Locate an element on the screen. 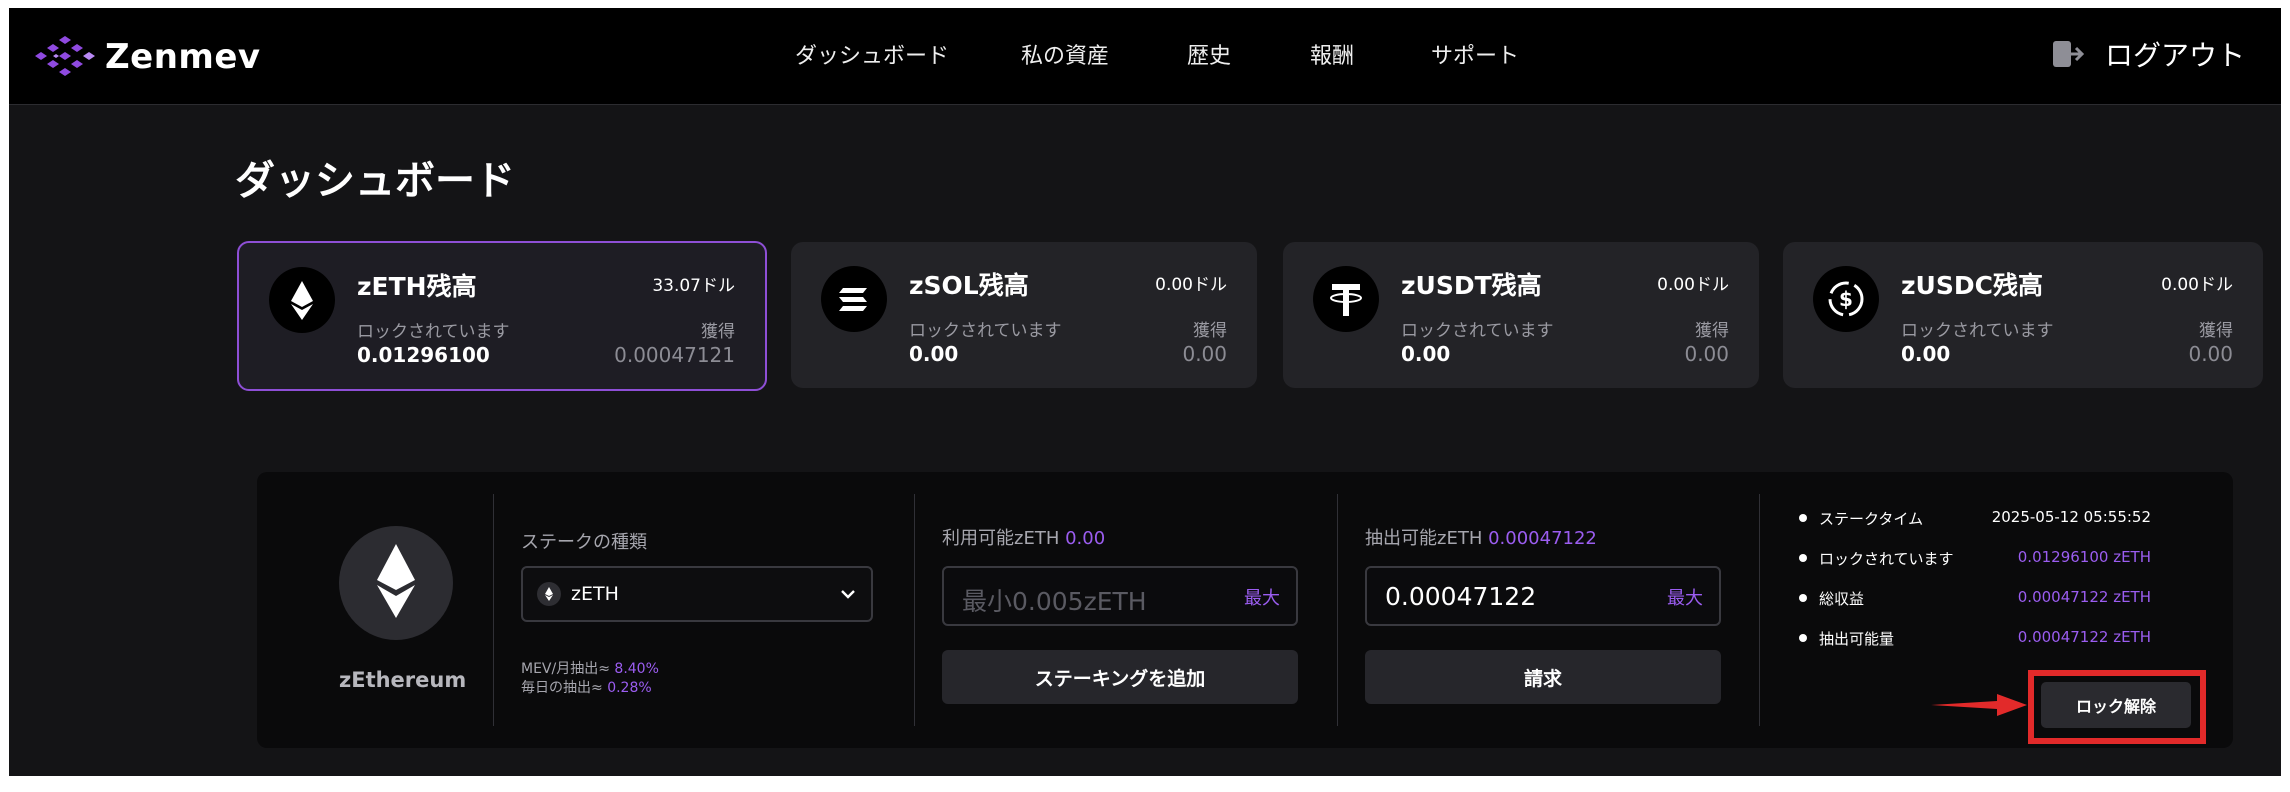 The height and width of the screenshot is (792, 2290). available-zeth: 利用可能zETH 0.00 is located at coordinates (1023, 537).